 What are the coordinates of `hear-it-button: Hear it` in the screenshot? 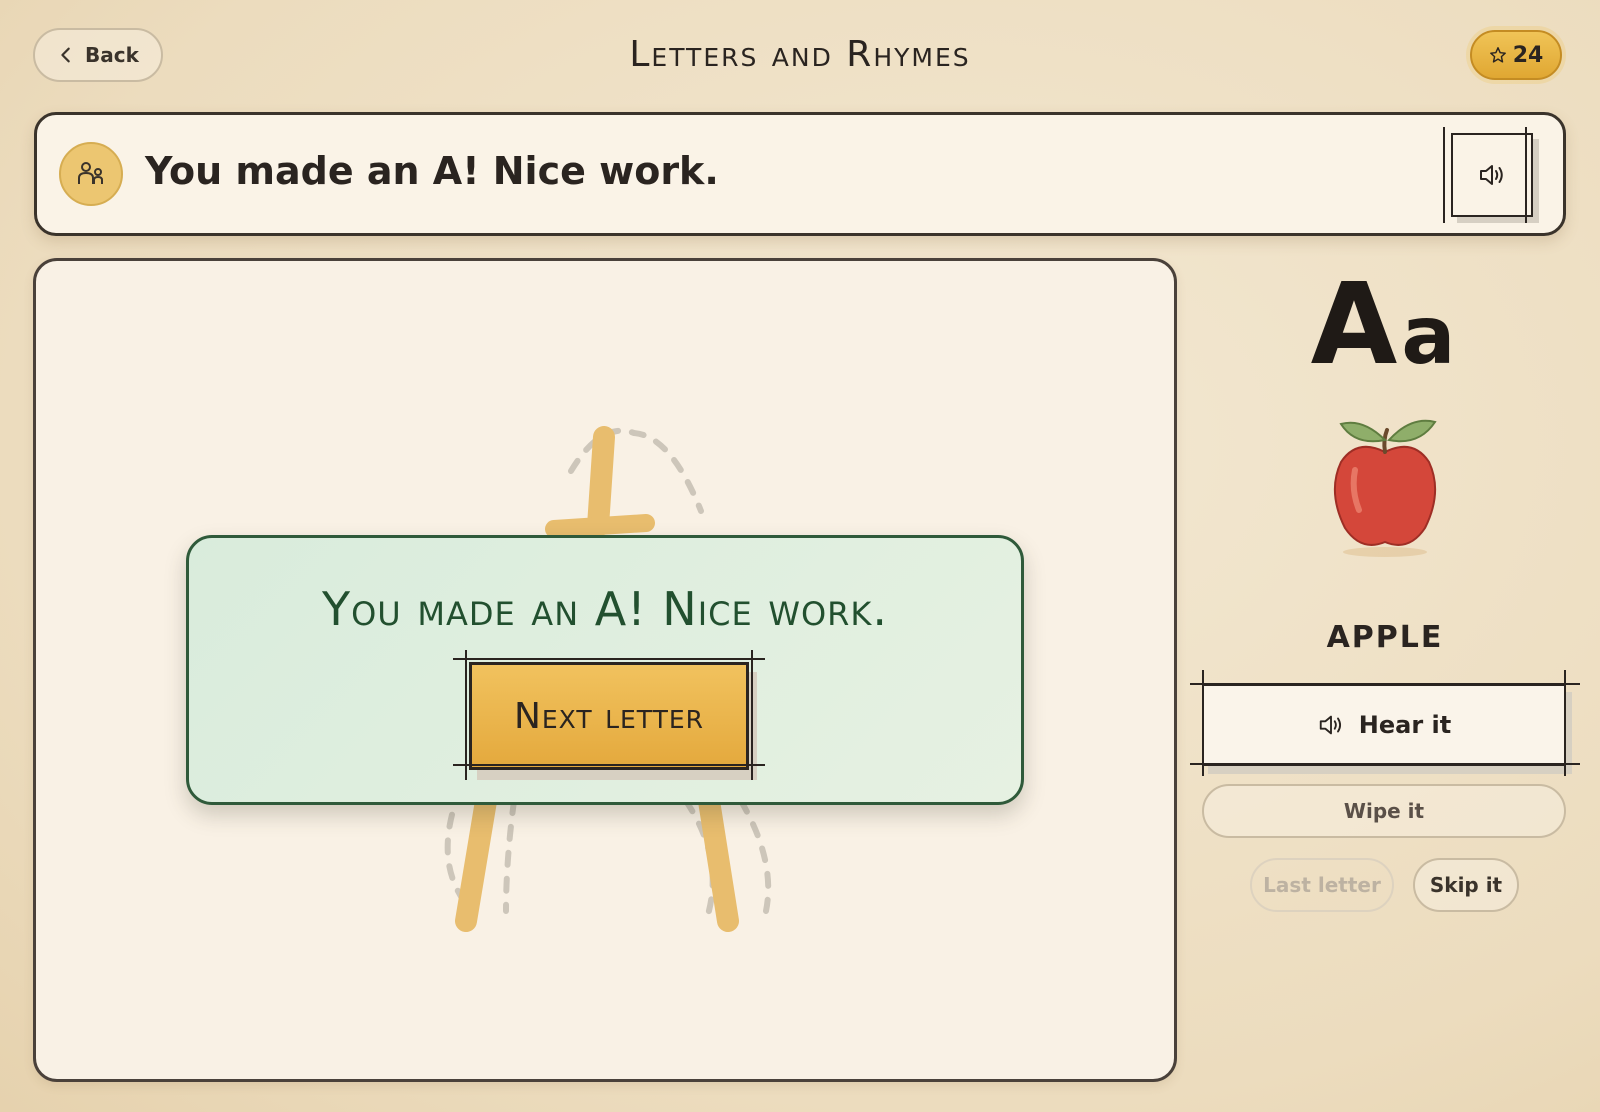 It's located at (1384, 725).